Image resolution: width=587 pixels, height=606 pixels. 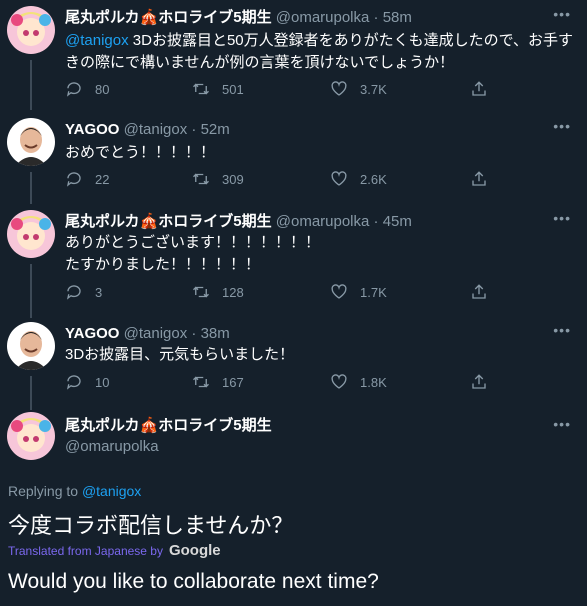 What do you see at coordinates (397, 17) in the screenshot?
I see `timestamp: 58m` at bounding box center [397, 17].